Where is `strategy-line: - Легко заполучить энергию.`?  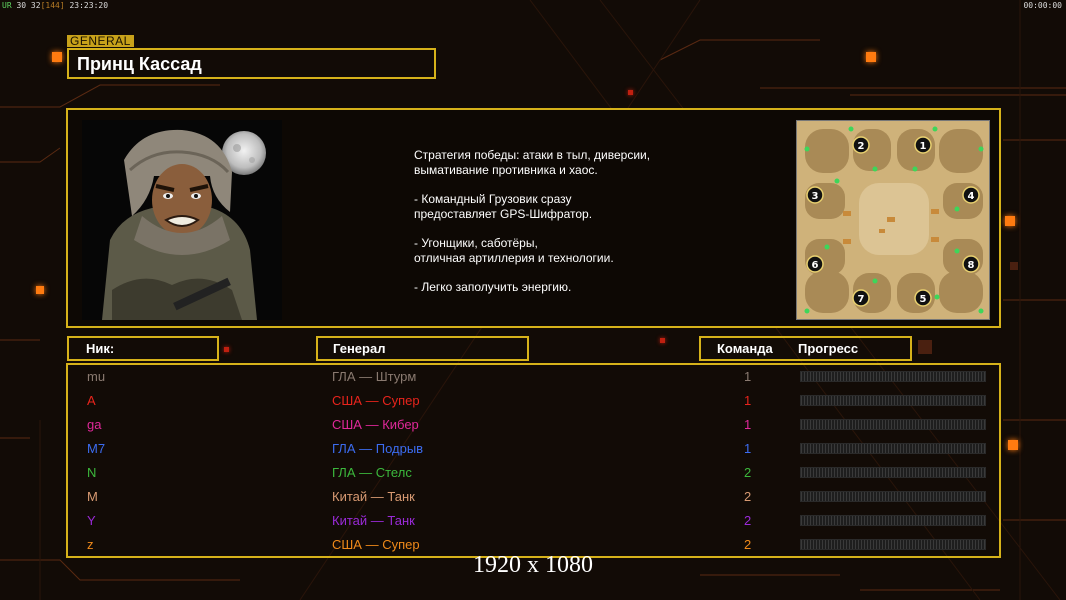
strategy-line: - Легко заполучить энергию. is located at coordinates (493, 287).